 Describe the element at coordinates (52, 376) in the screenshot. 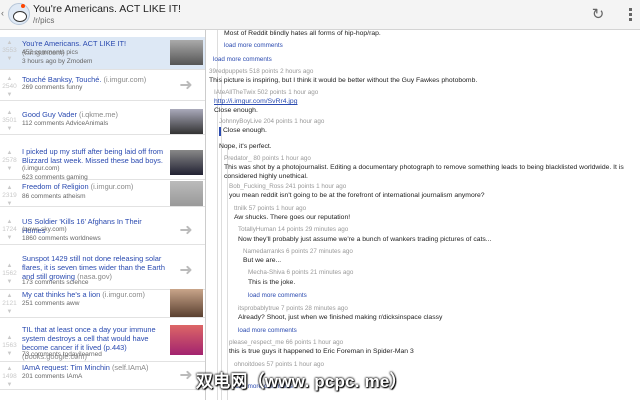

I see `post-meta: 201 comments IAmA` at that location.